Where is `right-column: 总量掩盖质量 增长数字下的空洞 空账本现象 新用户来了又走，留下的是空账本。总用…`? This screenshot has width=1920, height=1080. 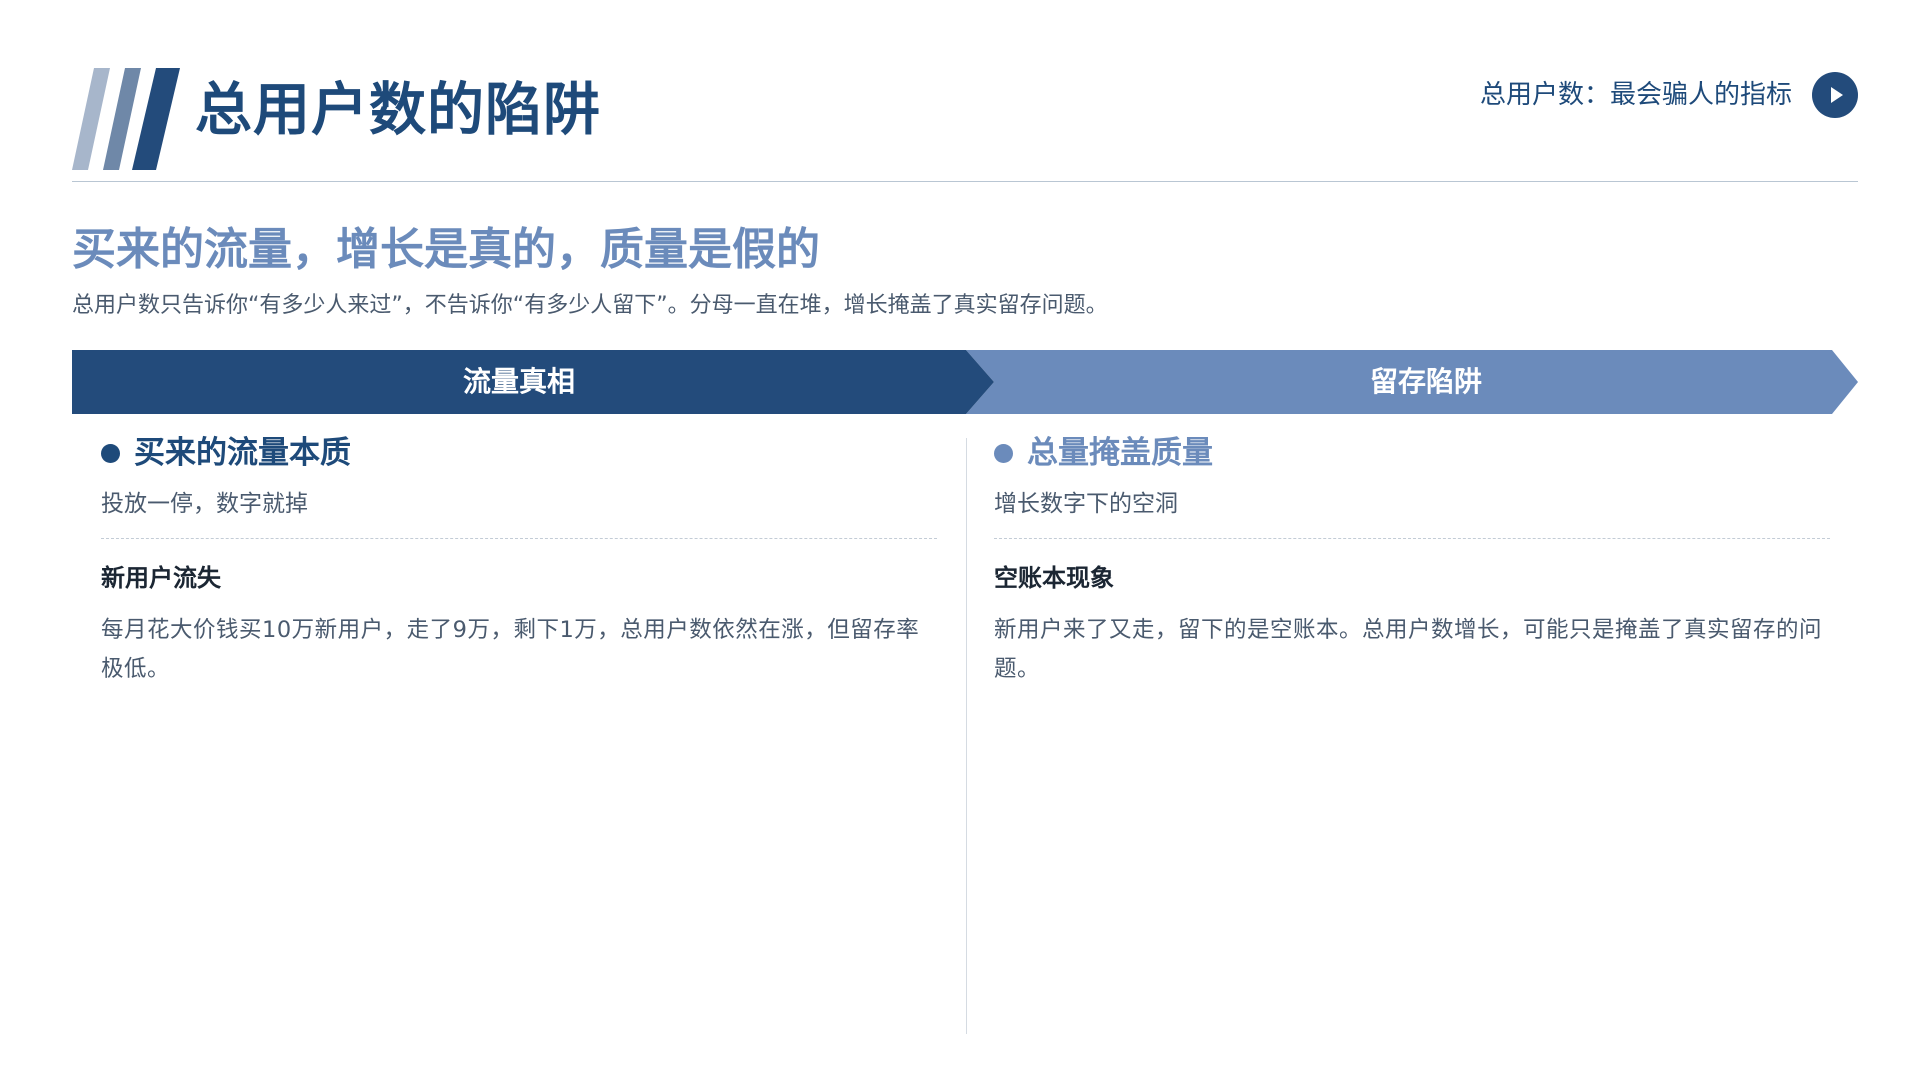 right-column: 总量掩盖质量 增长数字下的空洞 空账本现象 新用户来了又走，留下的是空账本。总用… is located at coordinates (1412, 560).